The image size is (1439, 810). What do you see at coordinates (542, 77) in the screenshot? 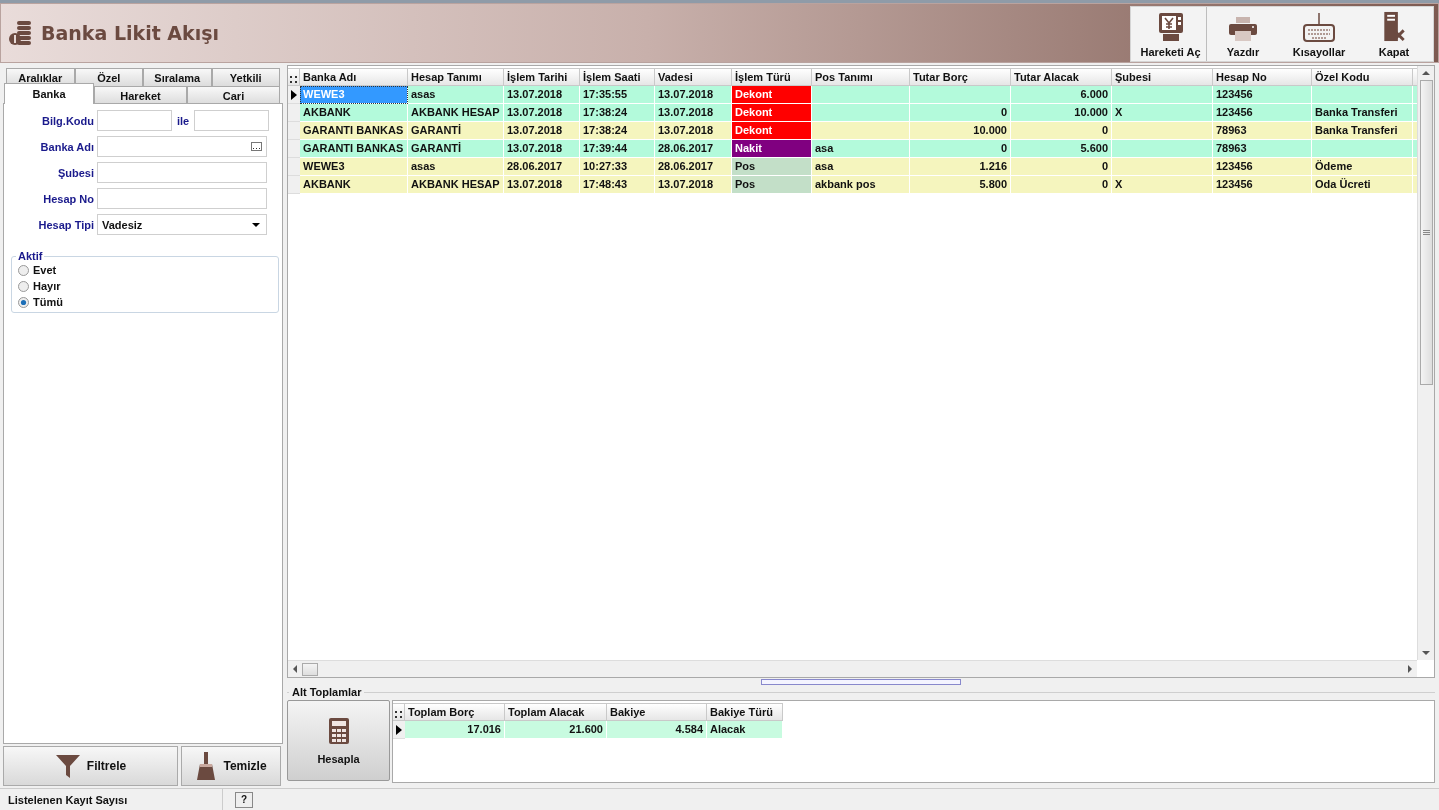
I see `column-header: İşlem Tarihi` at bounding box center [542, 77].